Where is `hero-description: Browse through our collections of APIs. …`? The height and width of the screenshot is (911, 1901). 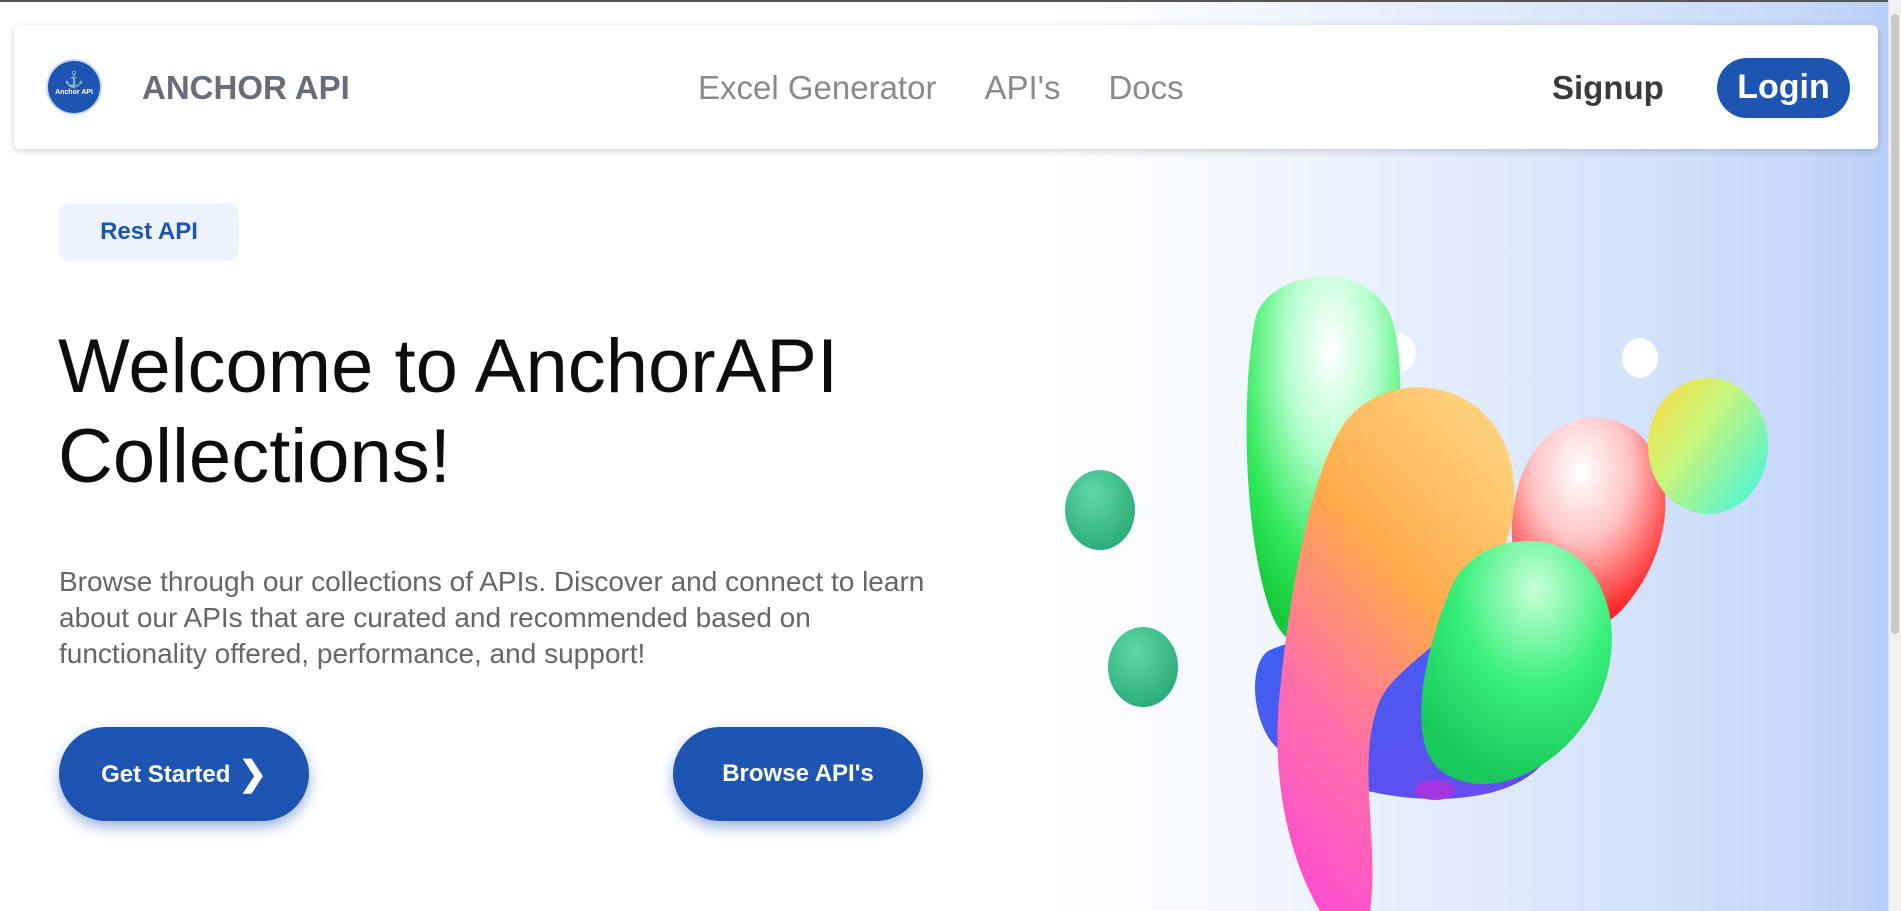
hero-description: Browse through our collections of APIs. … is located at coordinates (492, 617).